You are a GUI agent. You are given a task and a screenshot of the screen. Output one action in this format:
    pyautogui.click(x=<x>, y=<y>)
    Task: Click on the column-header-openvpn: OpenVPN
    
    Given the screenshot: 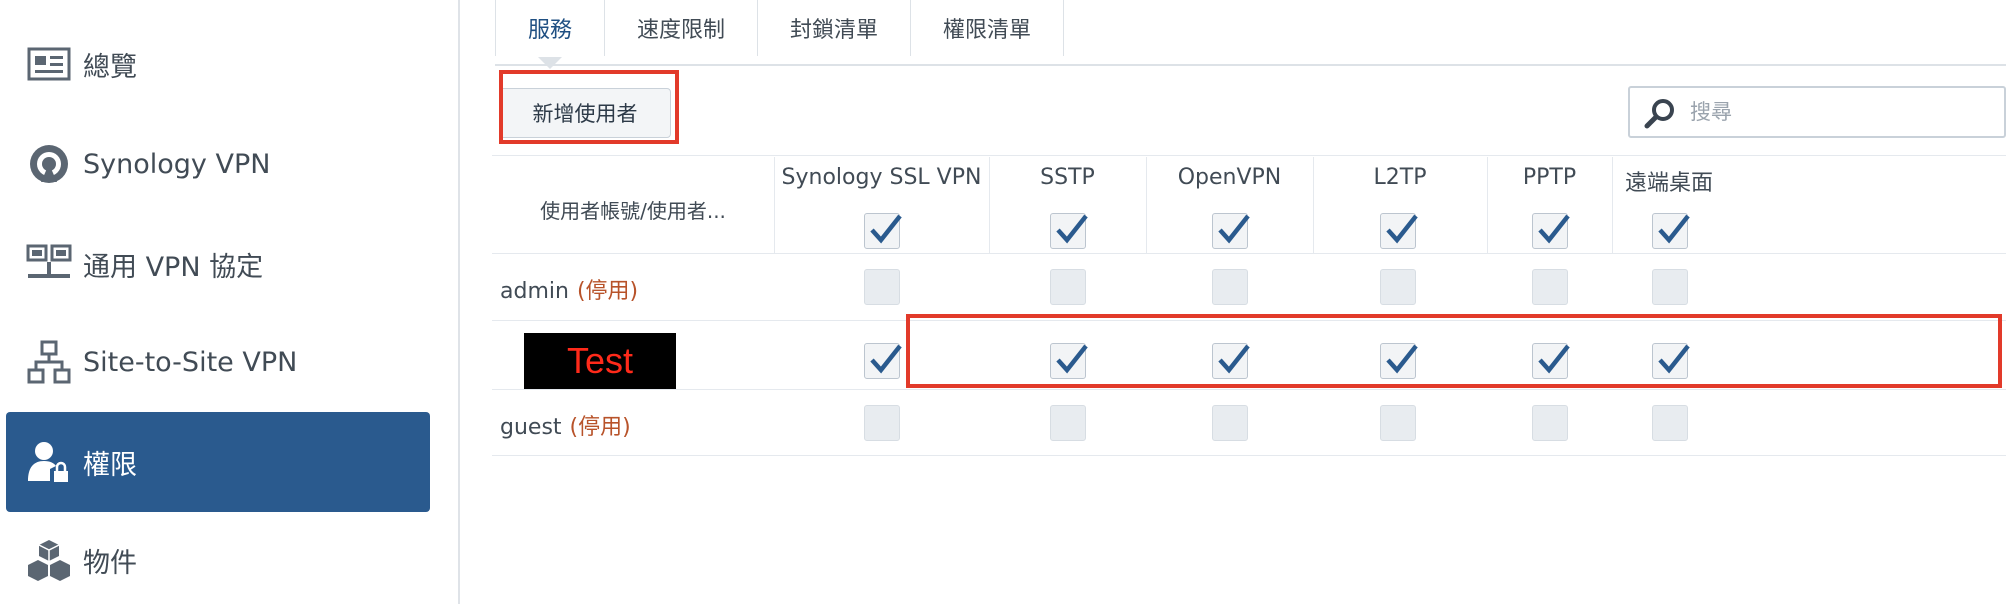 What is the action you would take?
    pyautogui.click(x=1229, y=177)
    